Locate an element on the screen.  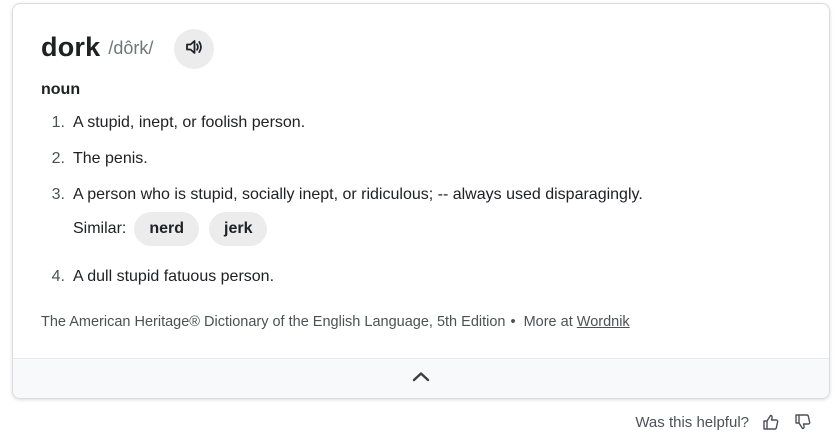
entry-header: dork /dôrk/ is located at coordinates (97, 47).